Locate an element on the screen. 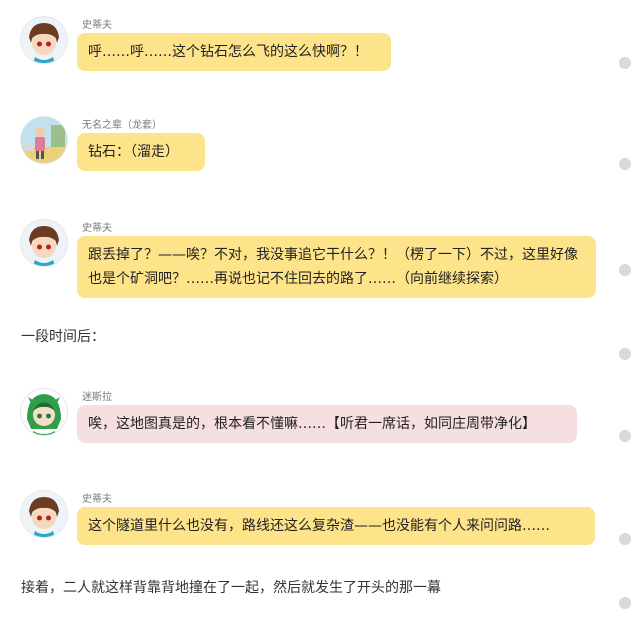 This screenshot has height=623, width=640. message-bubble: 呼……呼……这个钻石怎么飞的这么快啊？！ is located at coordinates (234, 52).